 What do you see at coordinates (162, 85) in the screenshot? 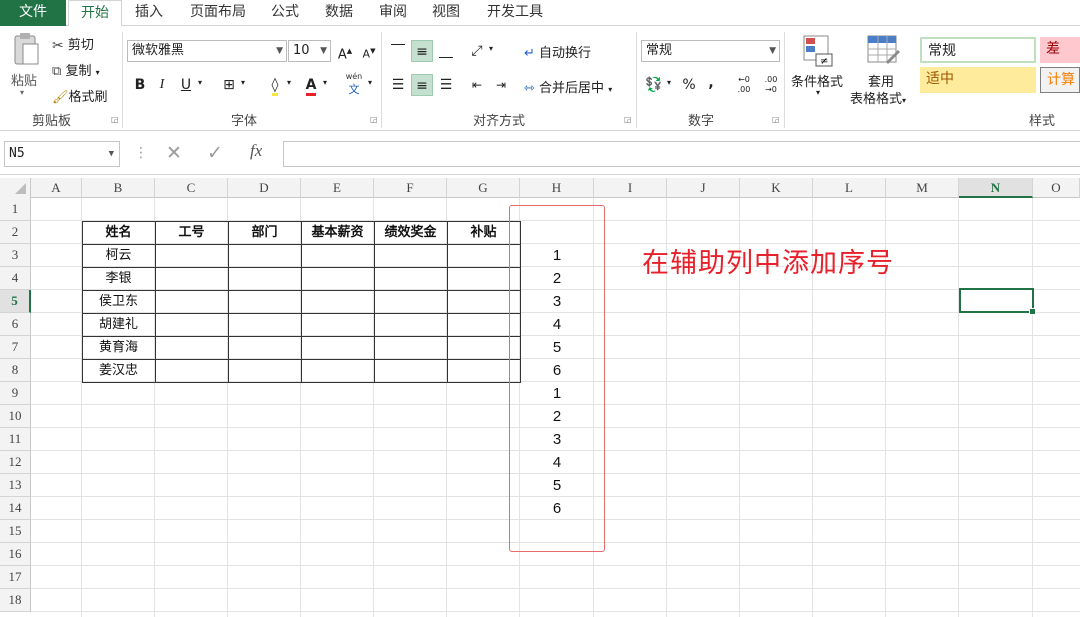
I see `italic-button: I` at bounding box center [162, 85].